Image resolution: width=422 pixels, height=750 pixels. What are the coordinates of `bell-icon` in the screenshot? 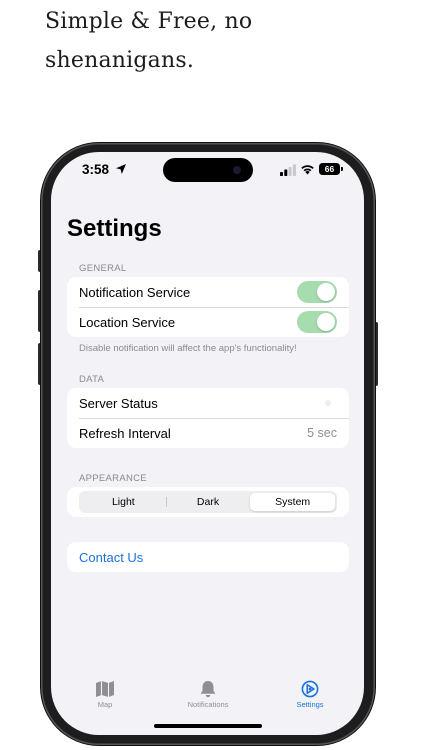 It's located at (208, 689).